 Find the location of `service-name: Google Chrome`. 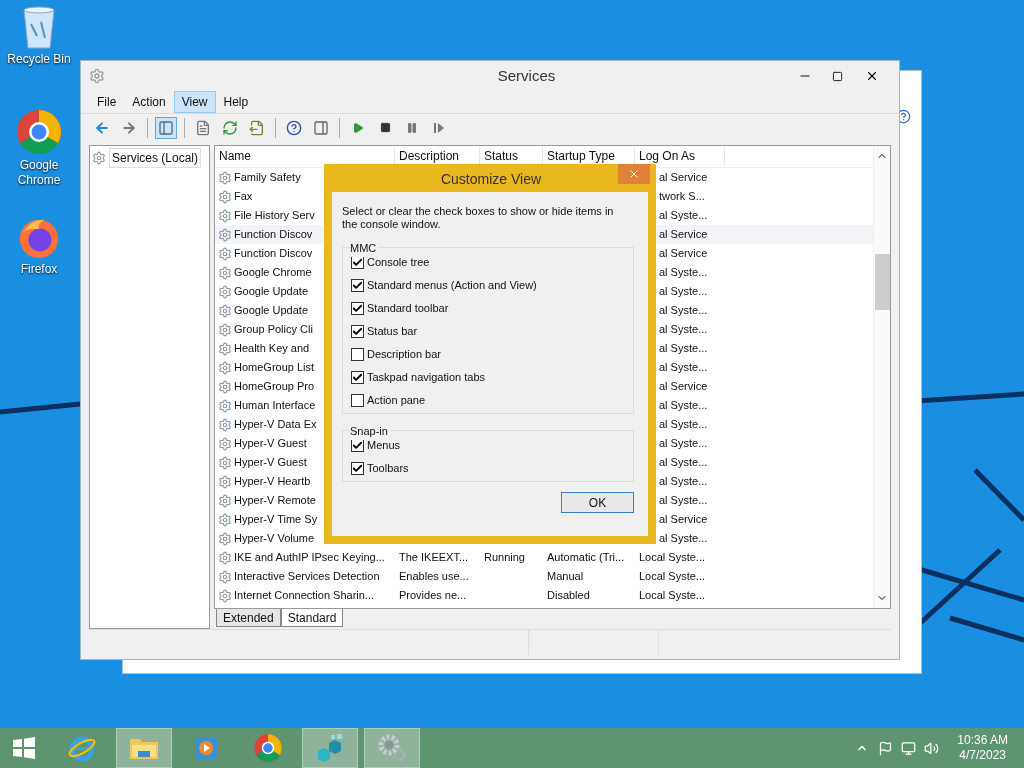

service-name: Google Chrome is located at coordinates (273, 273).